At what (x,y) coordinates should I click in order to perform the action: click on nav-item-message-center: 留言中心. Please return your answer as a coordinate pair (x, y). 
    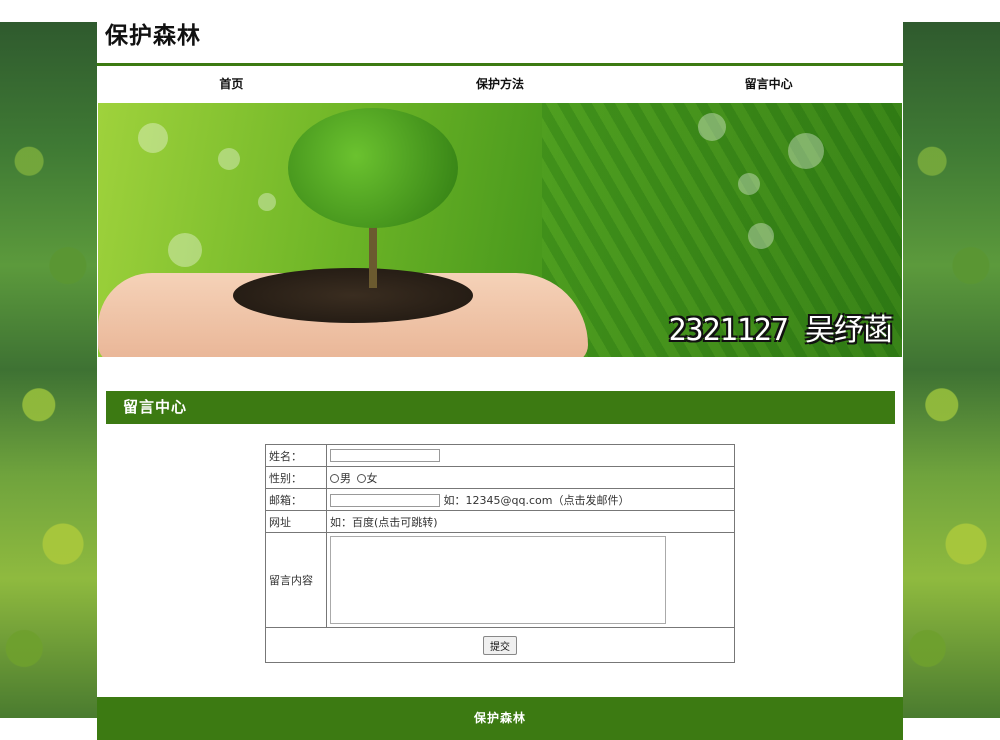
    Looking at the image, I should click on (768, 84).